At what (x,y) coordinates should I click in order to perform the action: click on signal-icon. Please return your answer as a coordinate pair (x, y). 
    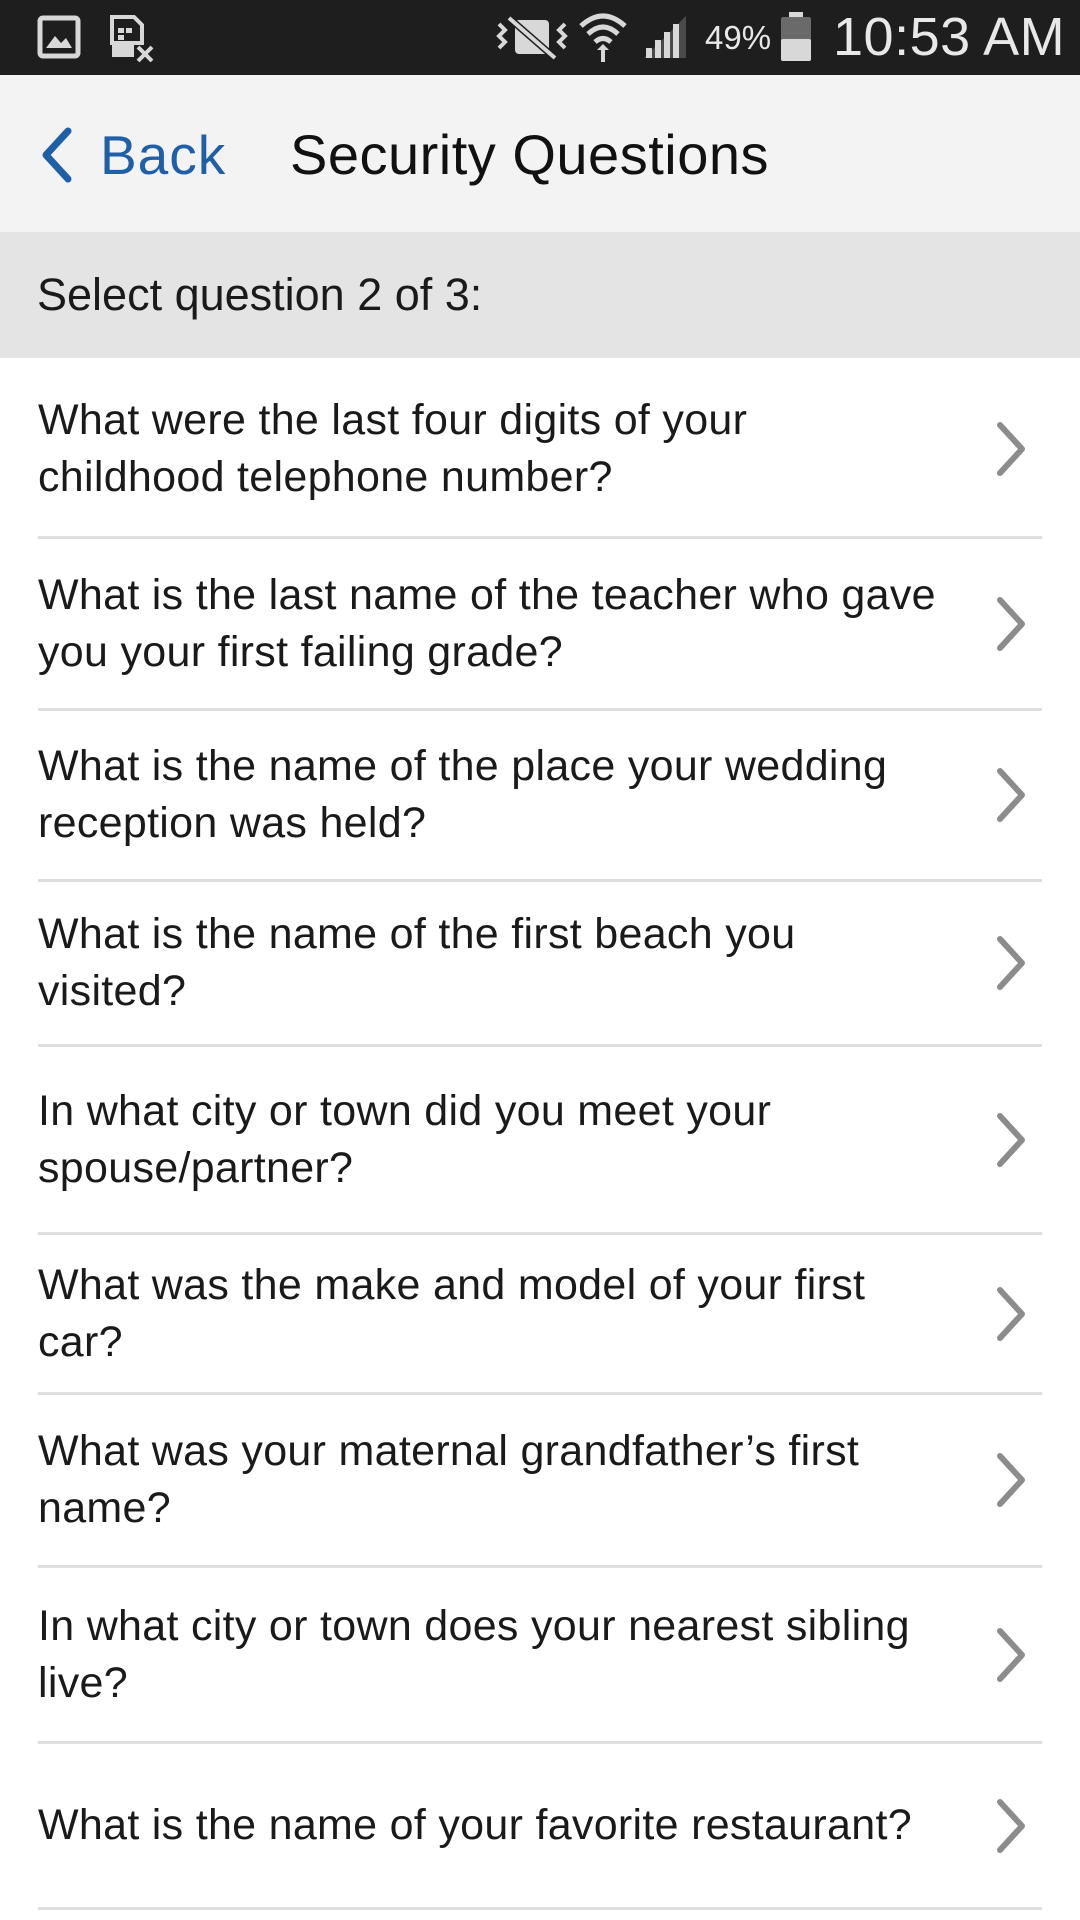
    Looking at the image, I should click on (665, 37).